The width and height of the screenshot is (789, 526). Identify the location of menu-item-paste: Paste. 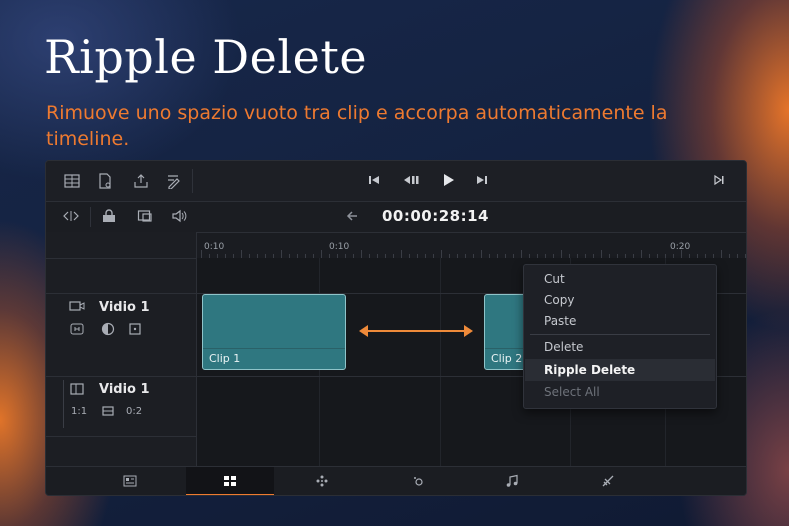
(560, 321).